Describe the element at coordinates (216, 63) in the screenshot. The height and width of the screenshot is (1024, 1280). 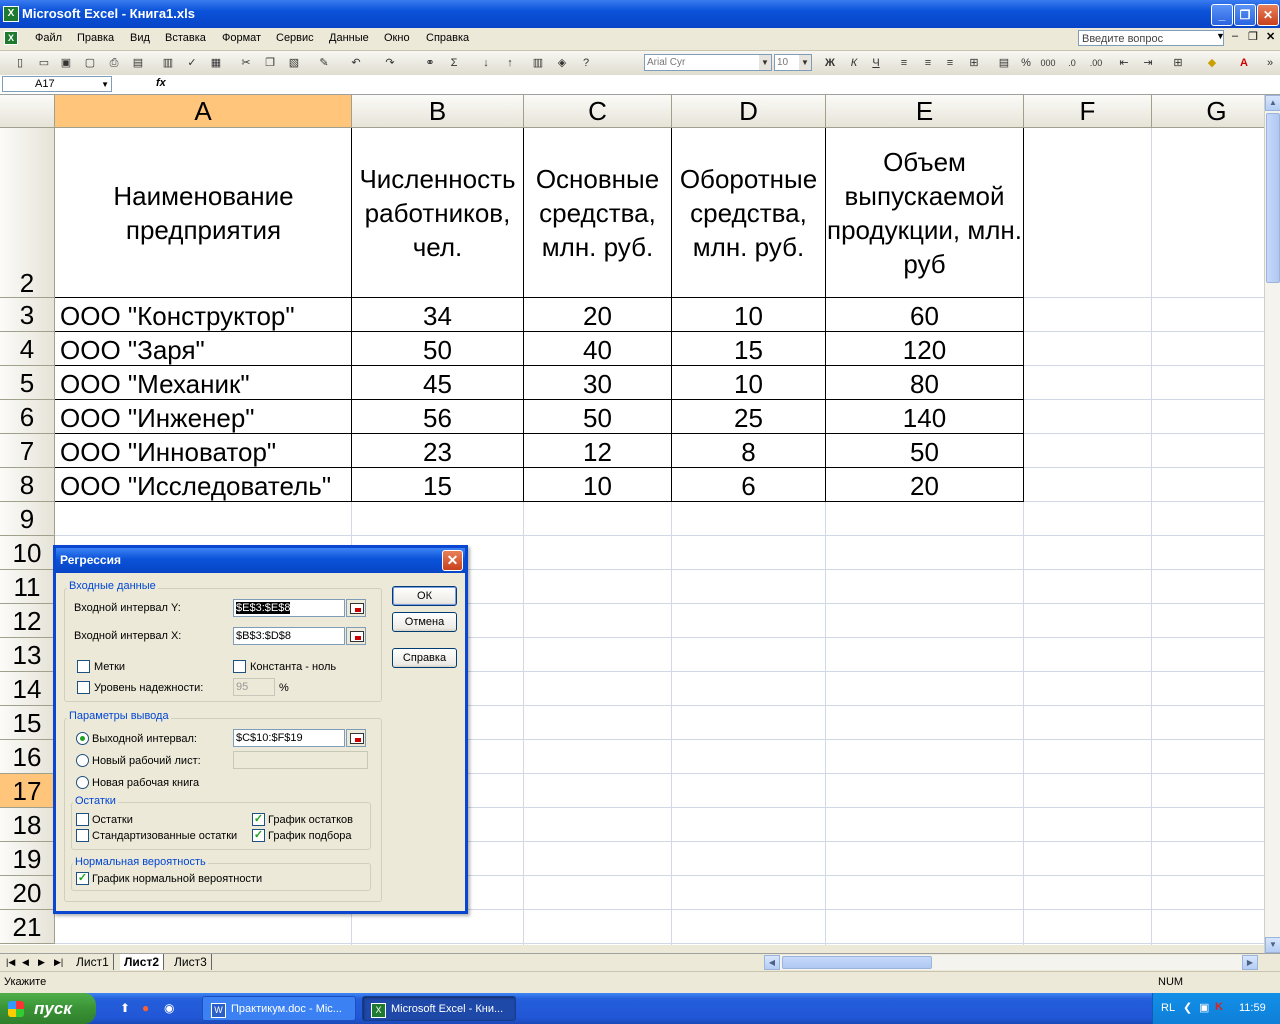
I see `research-book-icon: ▦` at that location.